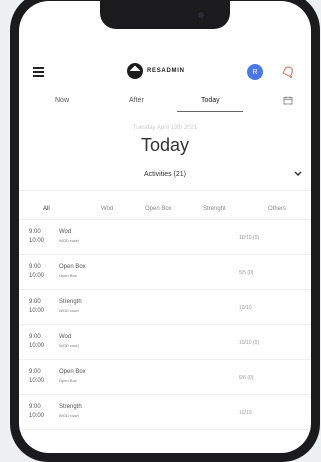 This screenshot has width=321, height=462. Describe the element at coordinates (164, 174) in the screenshot. I see `activities-count: Activities (21)` at that location.